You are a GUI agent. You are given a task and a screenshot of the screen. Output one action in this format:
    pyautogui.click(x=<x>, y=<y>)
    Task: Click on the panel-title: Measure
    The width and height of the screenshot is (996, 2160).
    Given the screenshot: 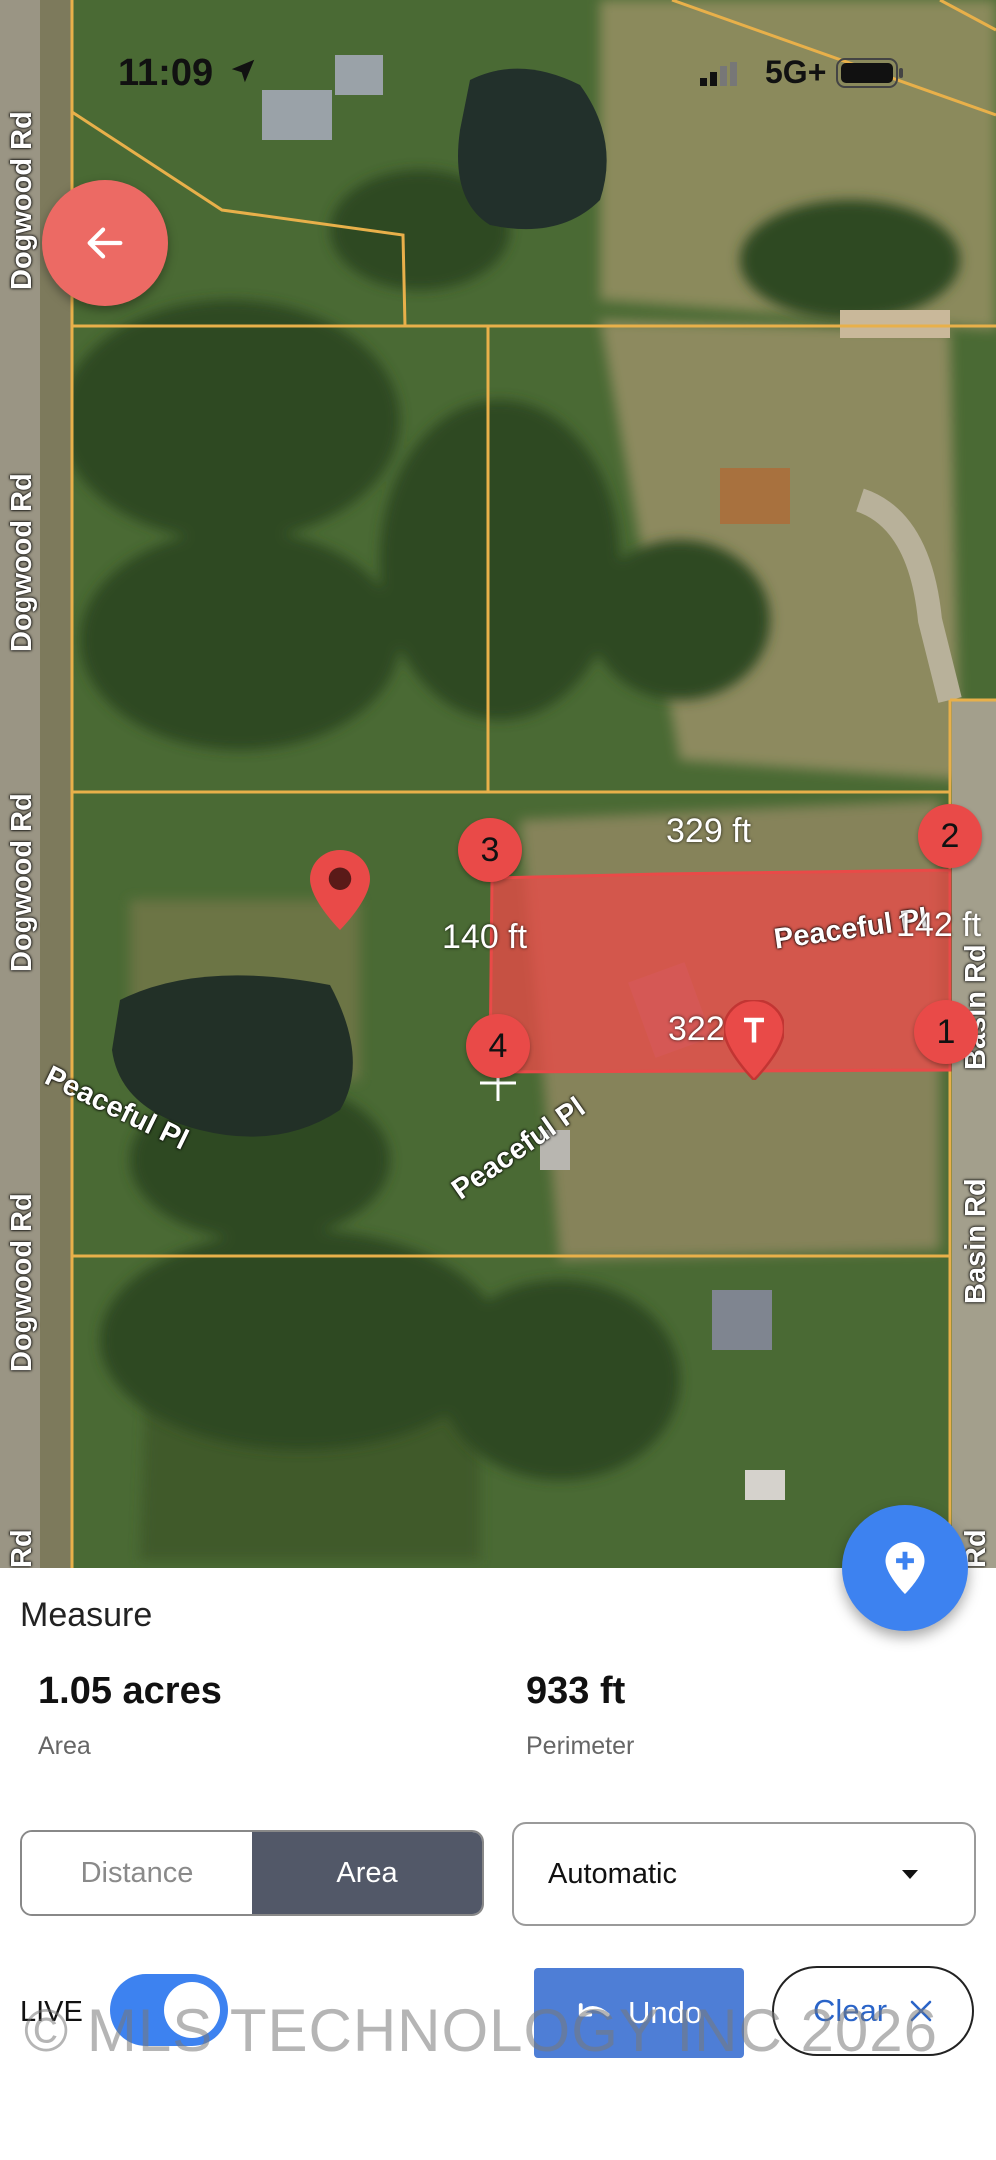 What is the action you would take?
    pyautogui.click(x=86, y=1615)
    